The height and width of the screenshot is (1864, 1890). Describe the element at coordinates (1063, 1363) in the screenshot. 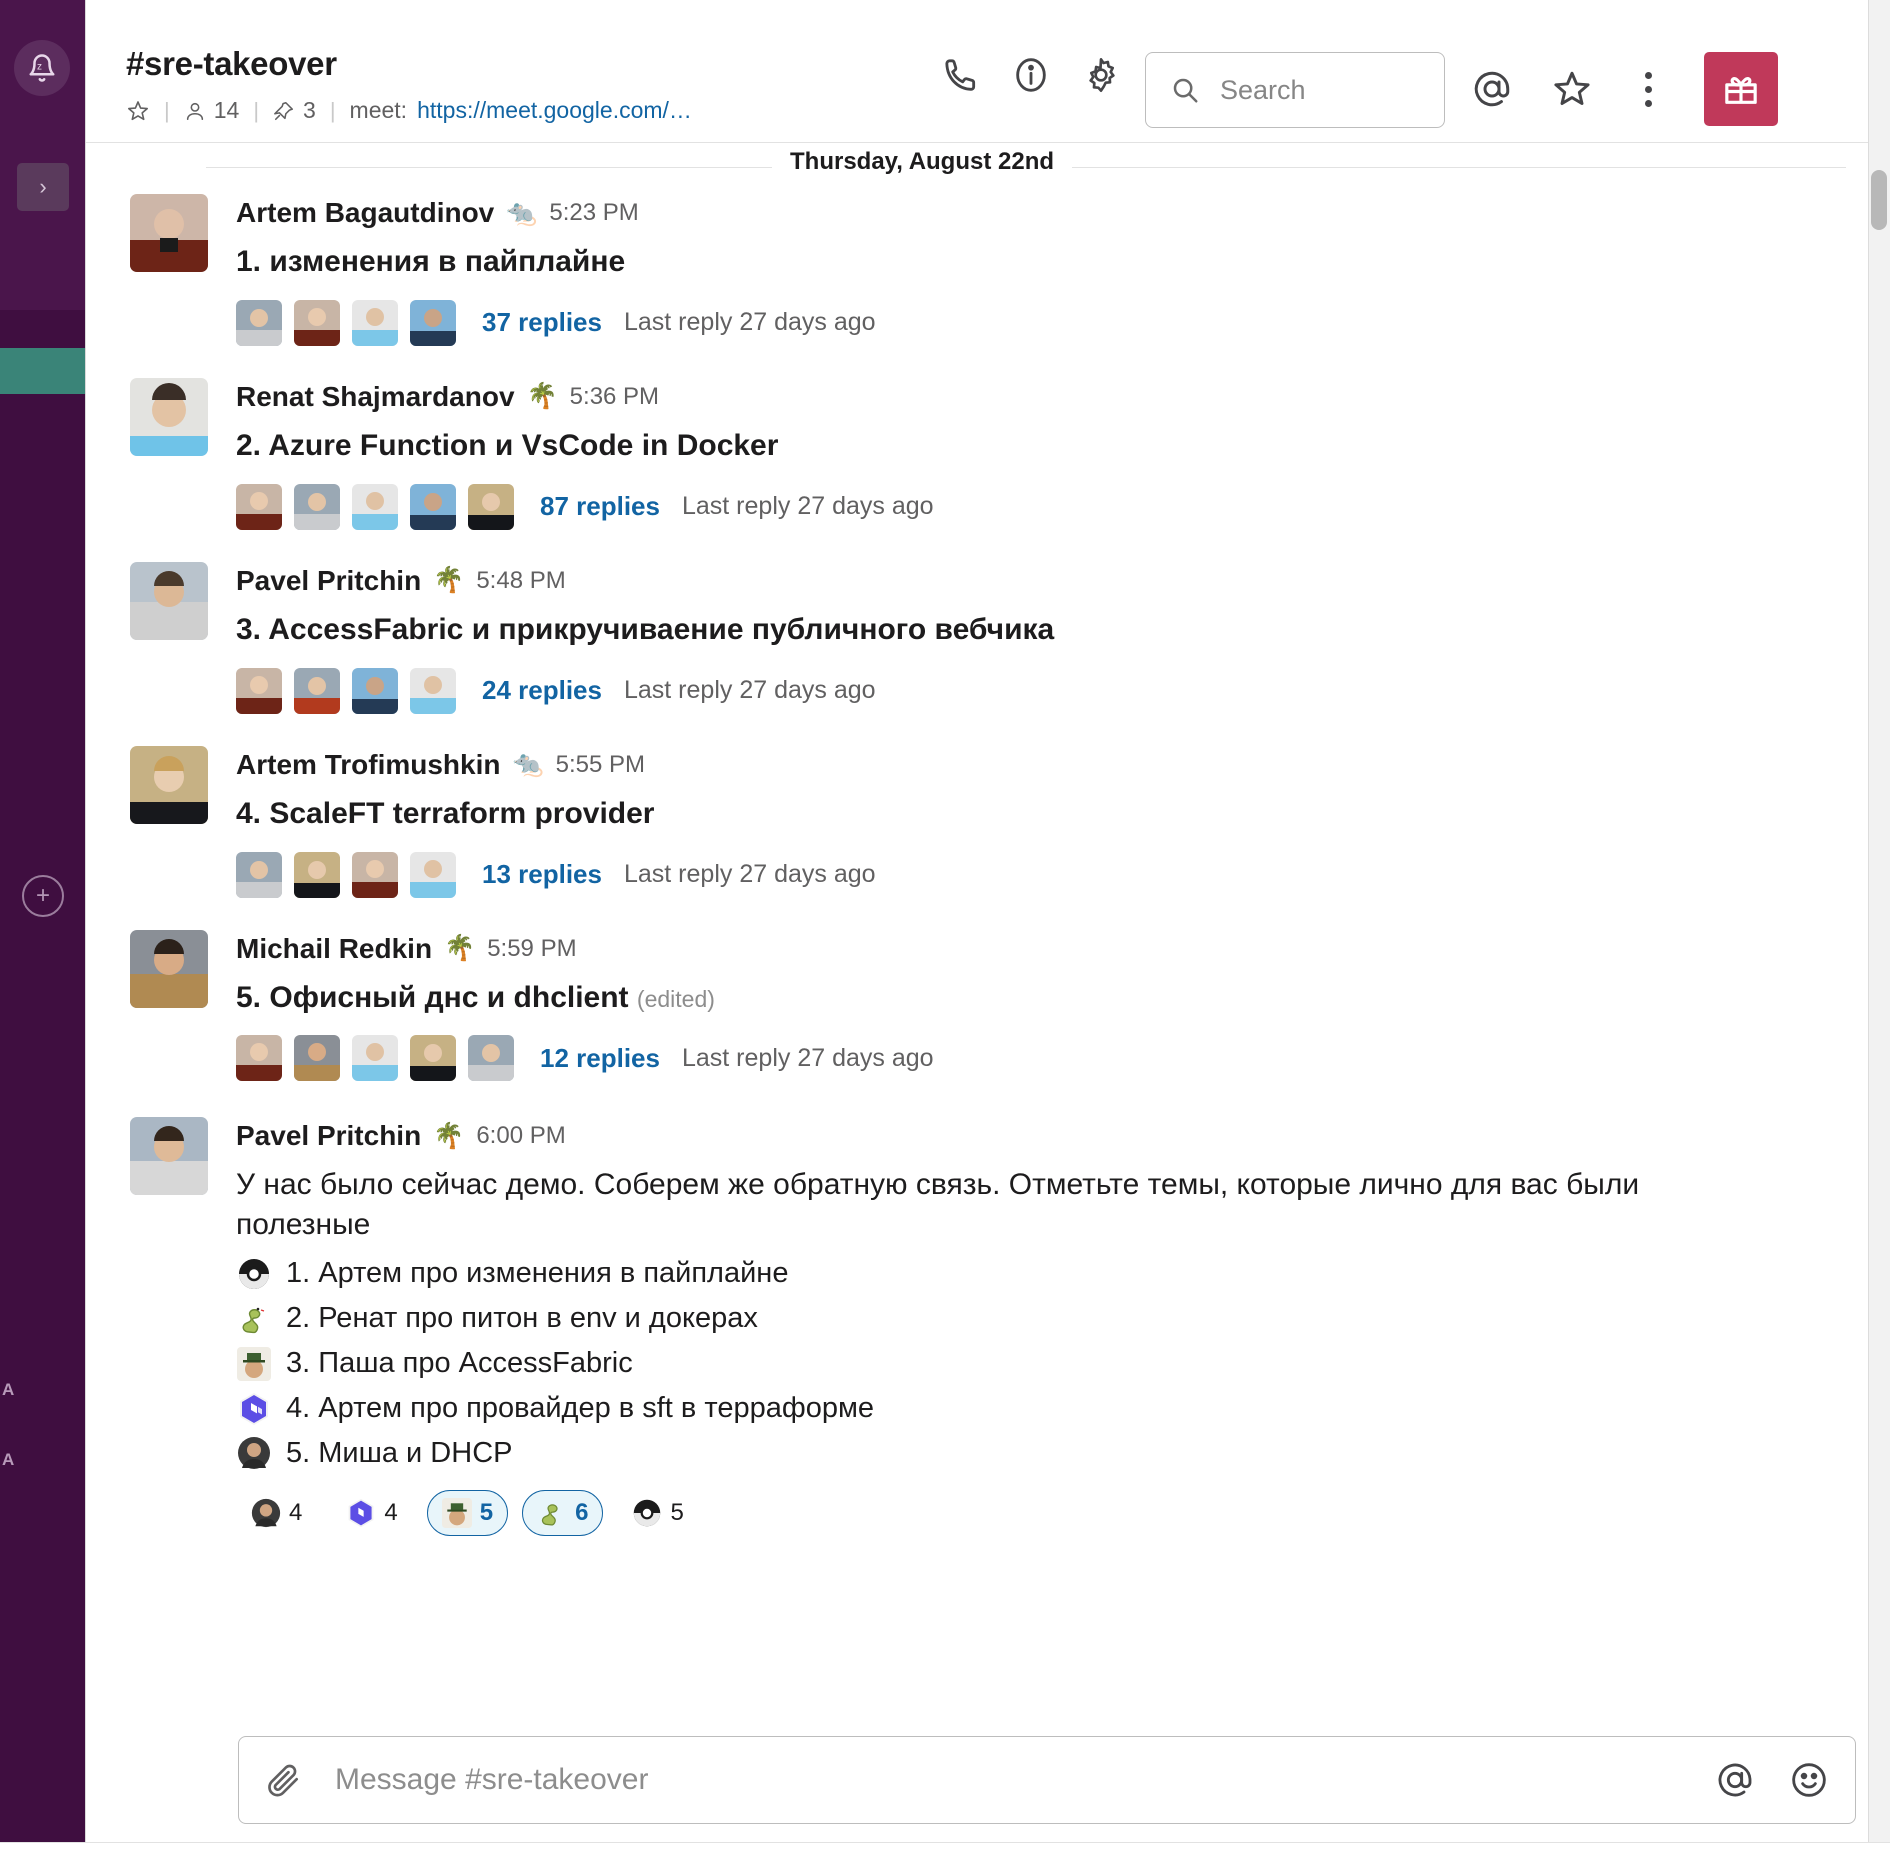

I see `list-item: 3. Паша про AccessFabric` at that location.